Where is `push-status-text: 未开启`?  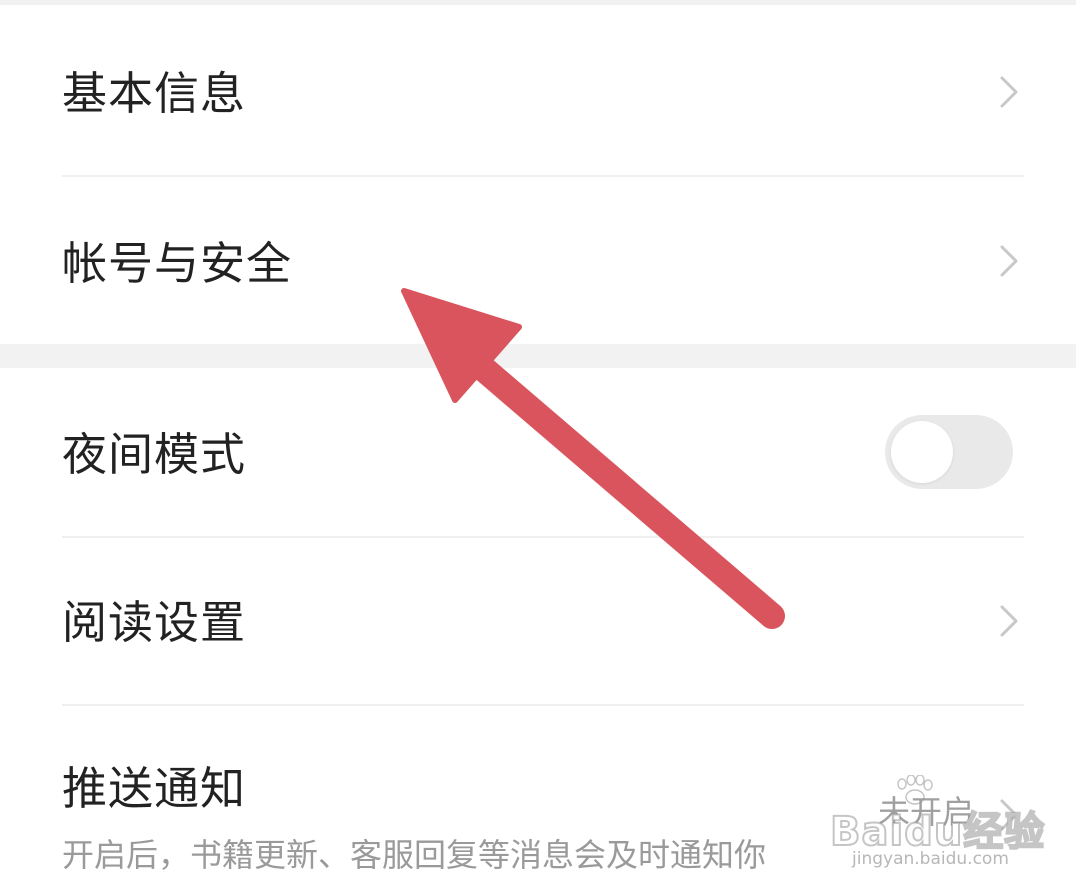 push-status-text: 未开启 is located at coordinates (926, 812).